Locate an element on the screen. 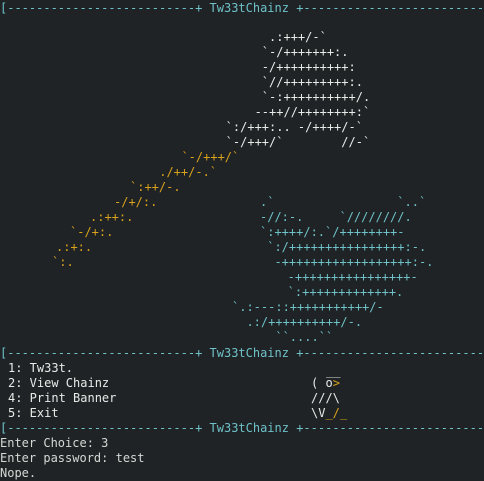 Image resolution: width=484 pixels, height=481 pixels. menu-item-tweet: 1: Tw33t. is located at coordinates (41, 368).